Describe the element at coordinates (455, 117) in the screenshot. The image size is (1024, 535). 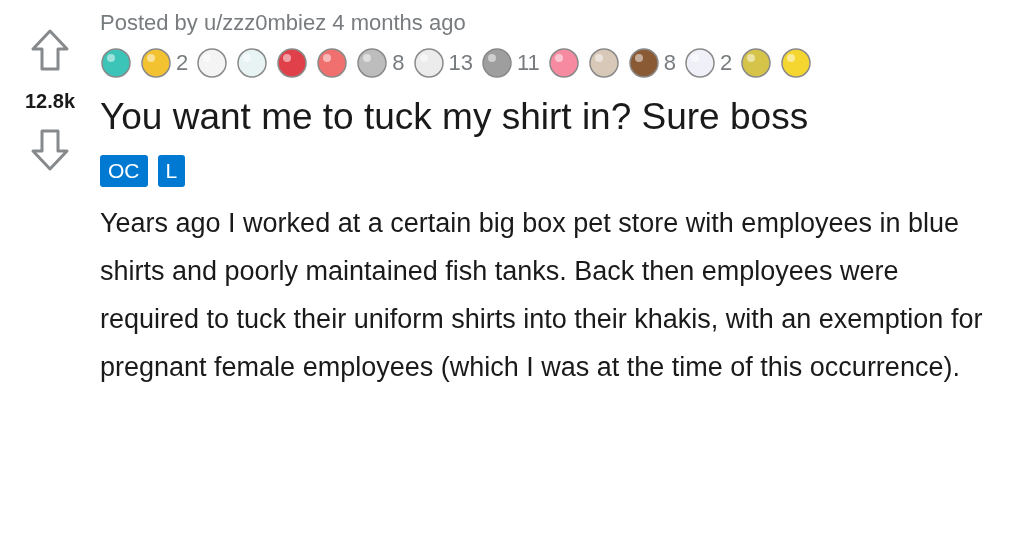
I see `post-title: You want me to tuck my shirt in? Sure boss` at that location.